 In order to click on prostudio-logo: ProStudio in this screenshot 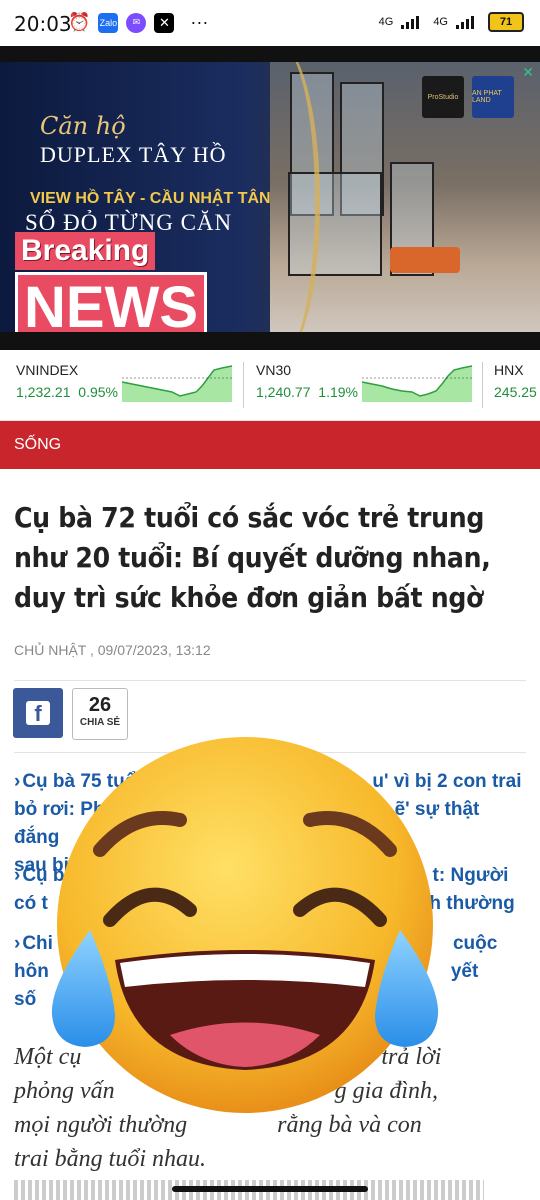, I will do `click(443, 97)`.